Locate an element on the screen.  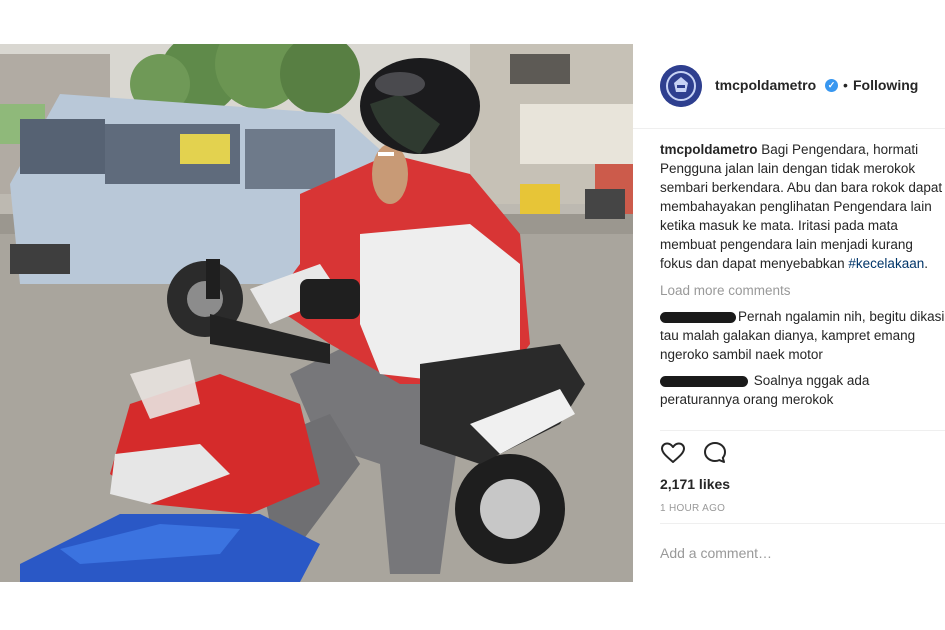
verified-badge-icon: ✓ is located at coordinates (831, 85).